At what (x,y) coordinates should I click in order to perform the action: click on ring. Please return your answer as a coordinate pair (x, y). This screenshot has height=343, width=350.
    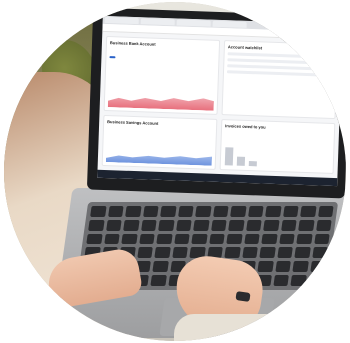
    Looking at the image, I should click on (243, 296).